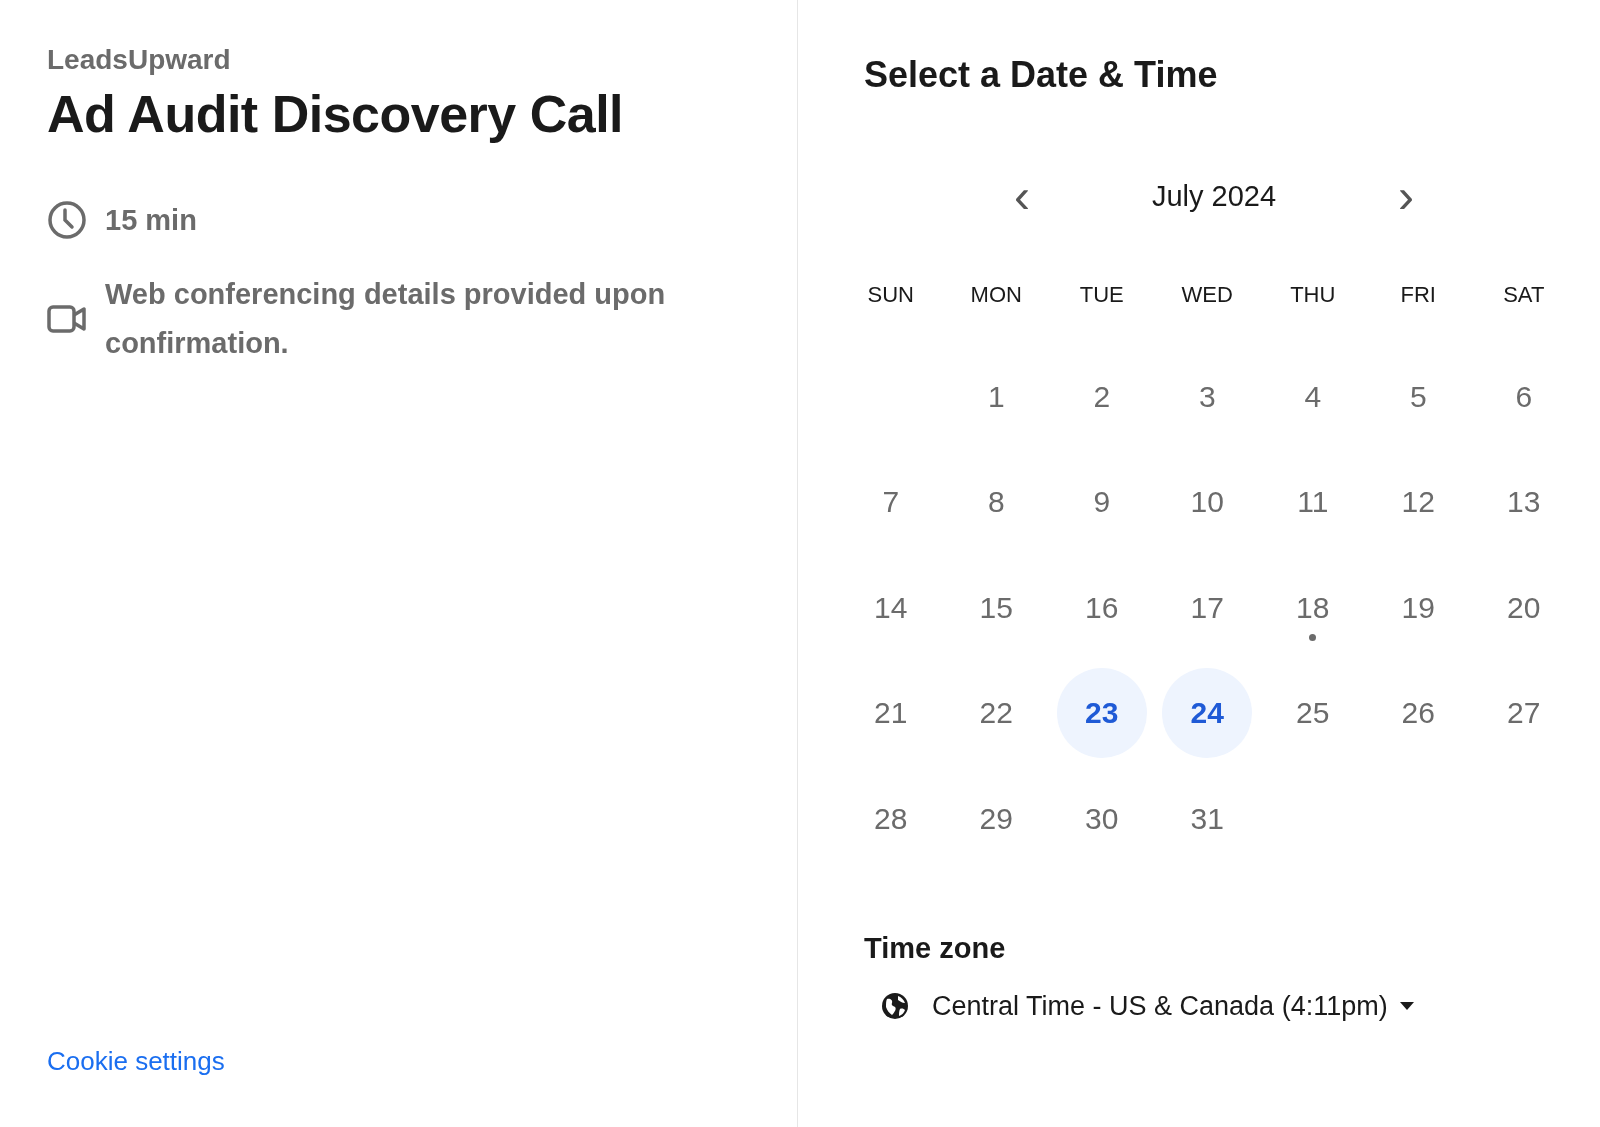 The height and width of the screenshot is (1127, 1600). I want to click on day-number: 11, so click(1313, 502).